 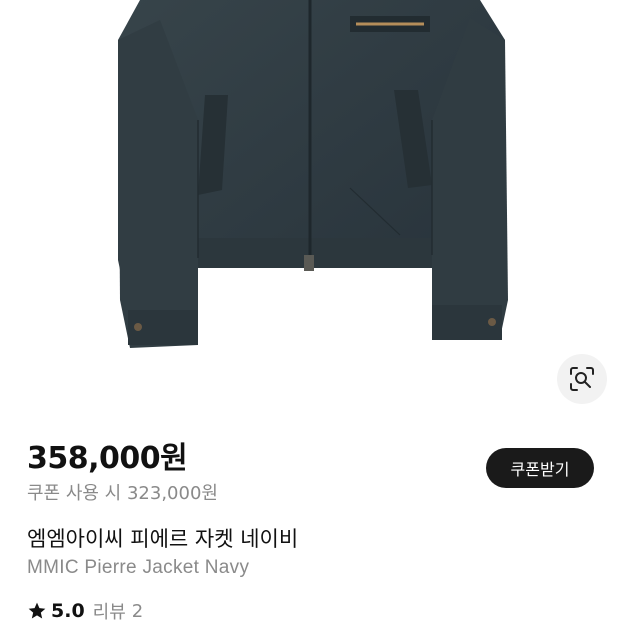 I want to click on star-icon, so click(x=37, y=611).